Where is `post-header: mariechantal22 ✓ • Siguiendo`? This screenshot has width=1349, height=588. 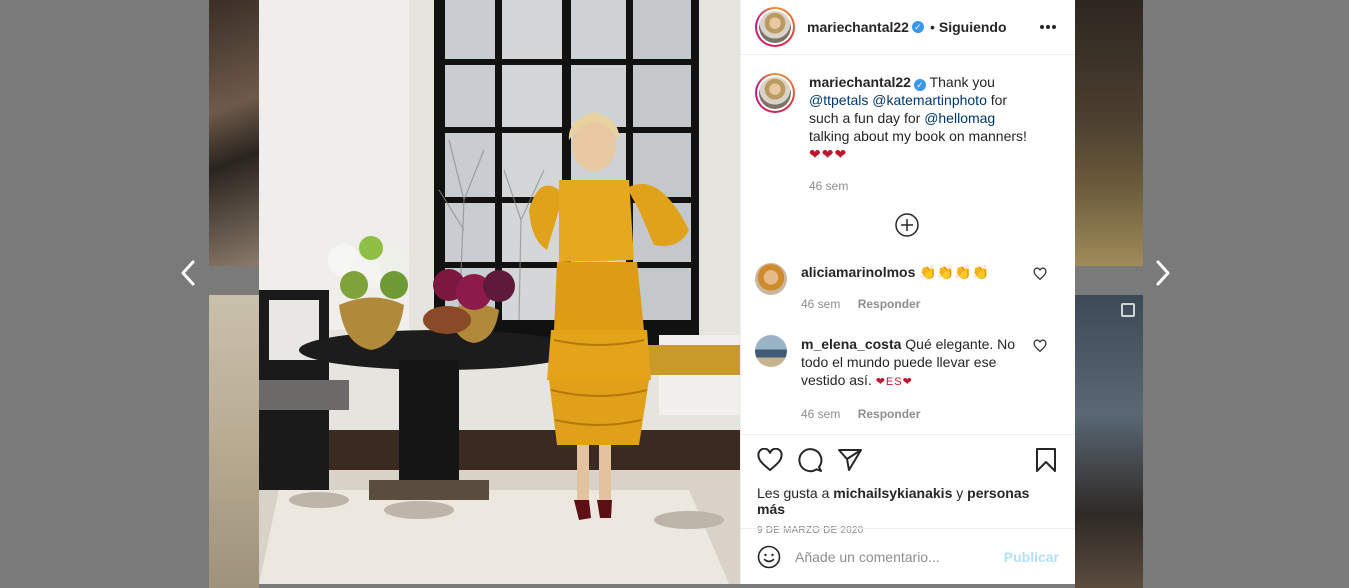
post-header: mariechantal22 ✓ • Siguiendo is located at coordinates (908, 27).